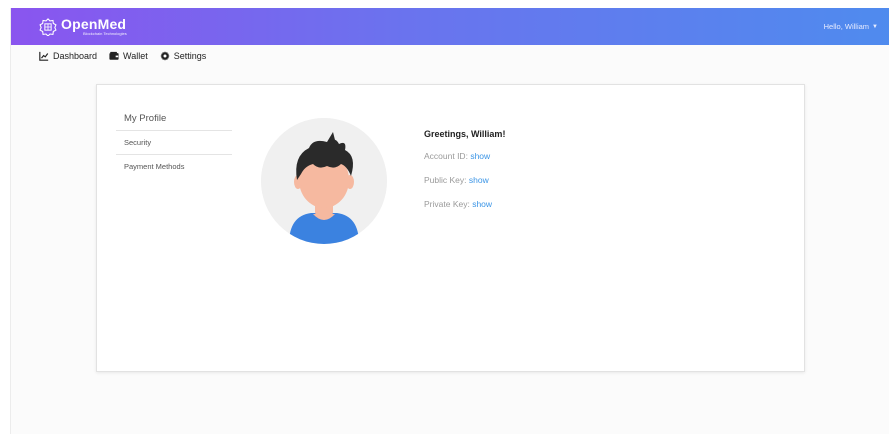 Image resolution: width=889 pixels, height=434 pixels. I want to click on menu-item-payment-methods: Payment Methods, so click(174, 166).